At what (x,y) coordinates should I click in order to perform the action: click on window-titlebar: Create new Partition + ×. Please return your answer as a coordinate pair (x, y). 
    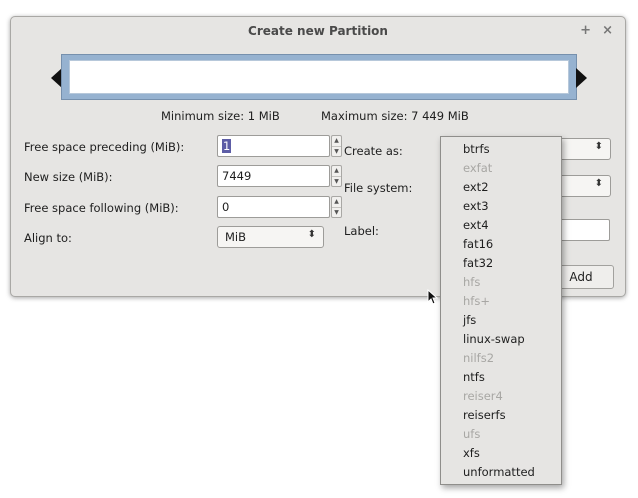
    Looking at the image, I should click on (318, 31).